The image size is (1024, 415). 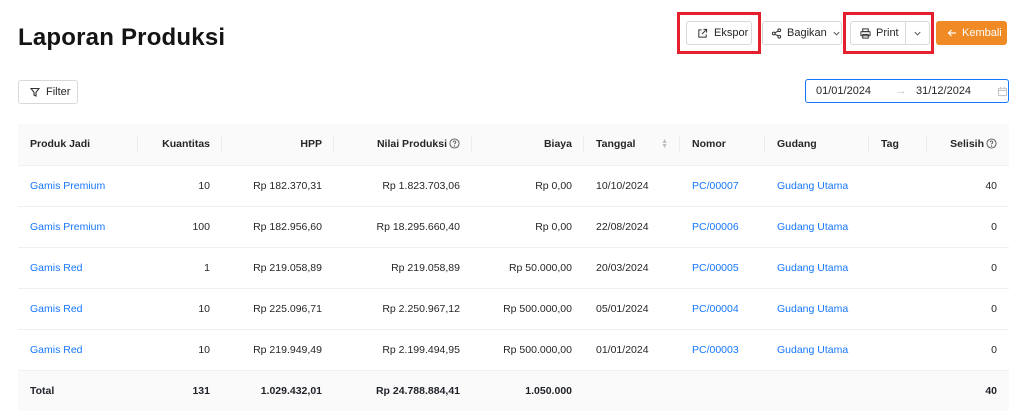 What do you see at coordinates (703, 33) in the screenshot?
I see `export-icon` at bounding box center [703, 33].